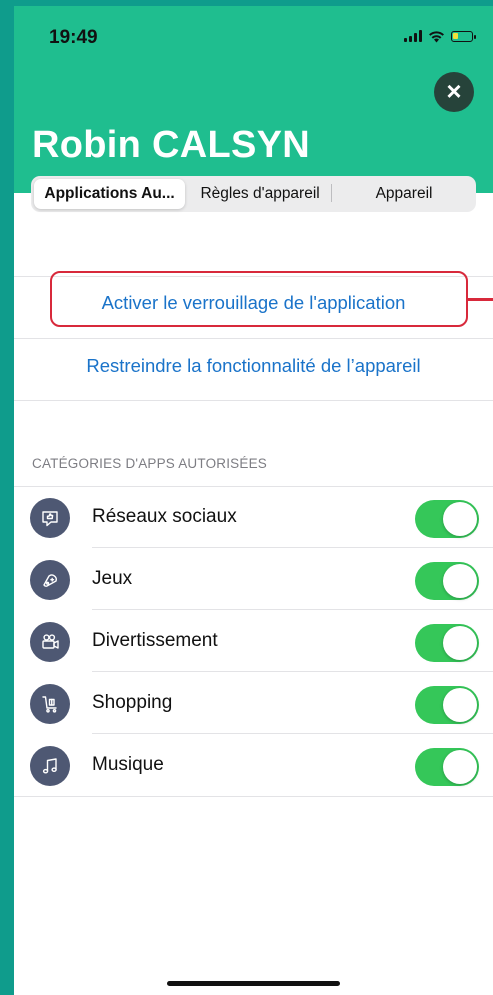 Image resolution: width=493 pixels, height=995 pixels. Describe the element at coordinates (112, 578) in the screenshot. I see `category-label: Jeux` at that location.